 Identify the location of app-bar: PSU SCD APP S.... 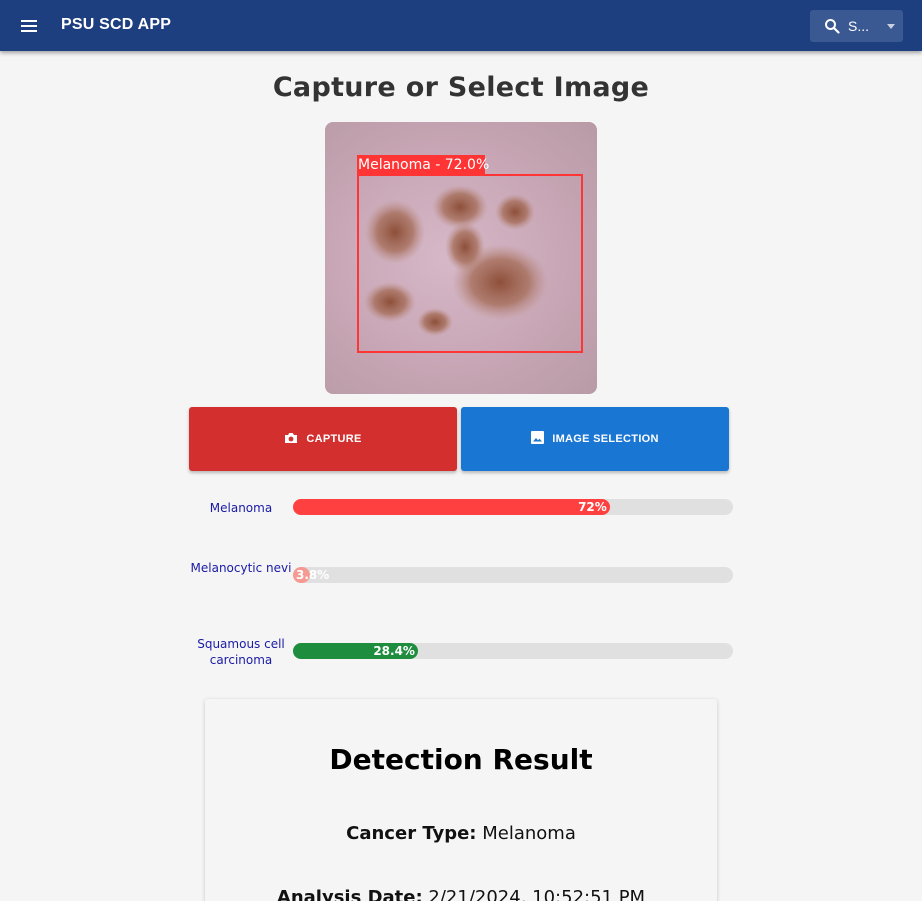
(461, 25).